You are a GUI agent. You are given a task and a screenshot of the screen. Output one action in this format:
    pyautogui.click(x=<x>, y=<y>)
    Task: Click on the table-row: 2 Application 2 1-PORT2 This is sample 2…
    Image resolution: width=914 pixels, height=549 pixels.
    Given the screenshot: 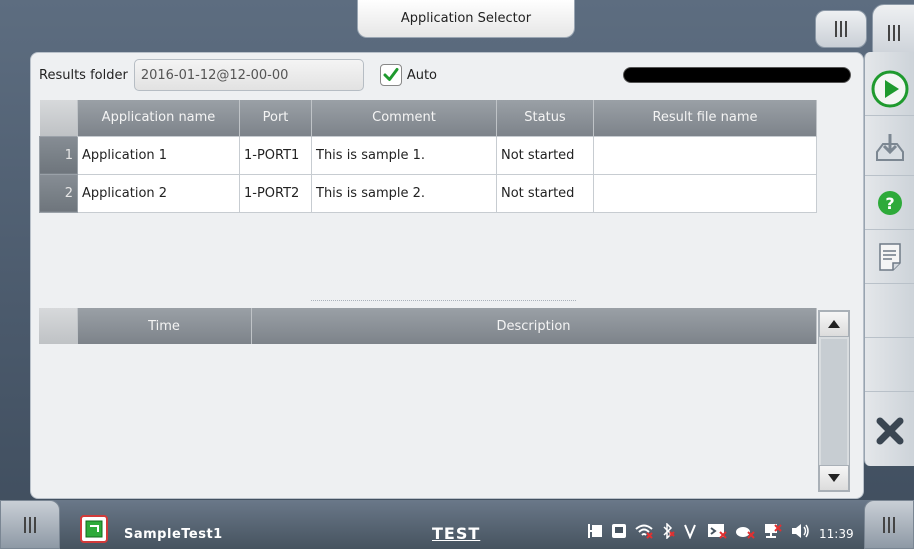 What is the action you would take?
    pyautogui.click(x=428, y=193)
    